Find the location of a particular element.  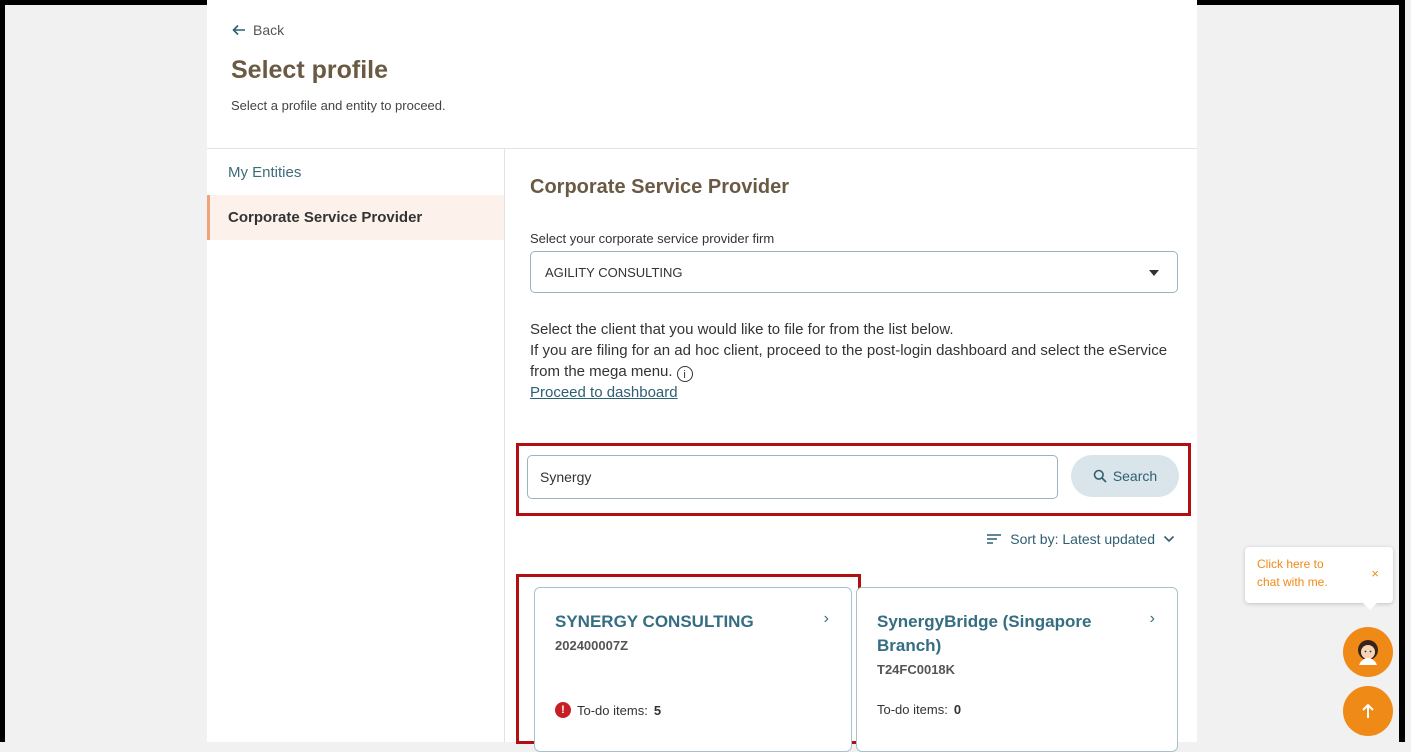

entity-id: T24FC0018K is located at coordinates (916, 669).